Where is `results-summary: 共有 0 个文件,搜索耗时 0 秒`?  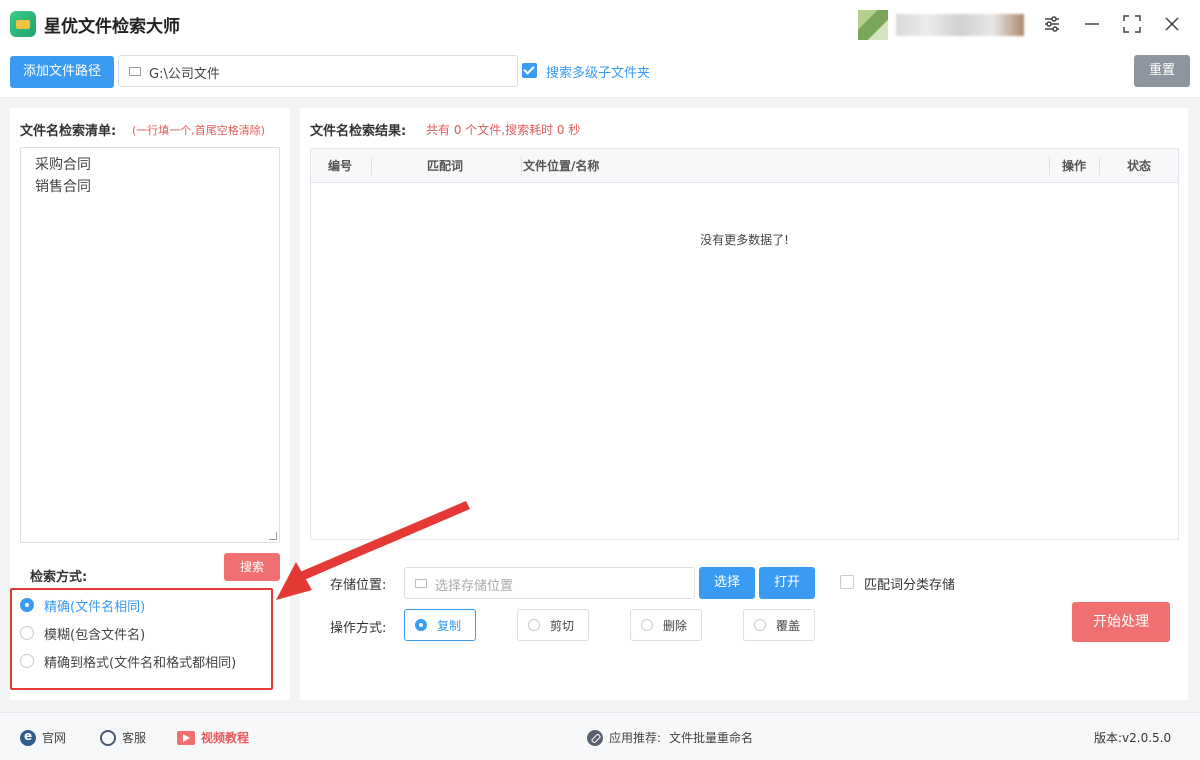
results-summary: 共有 0 个文件,搜索耗时 0 秒 is located at coordinates (503, 130).